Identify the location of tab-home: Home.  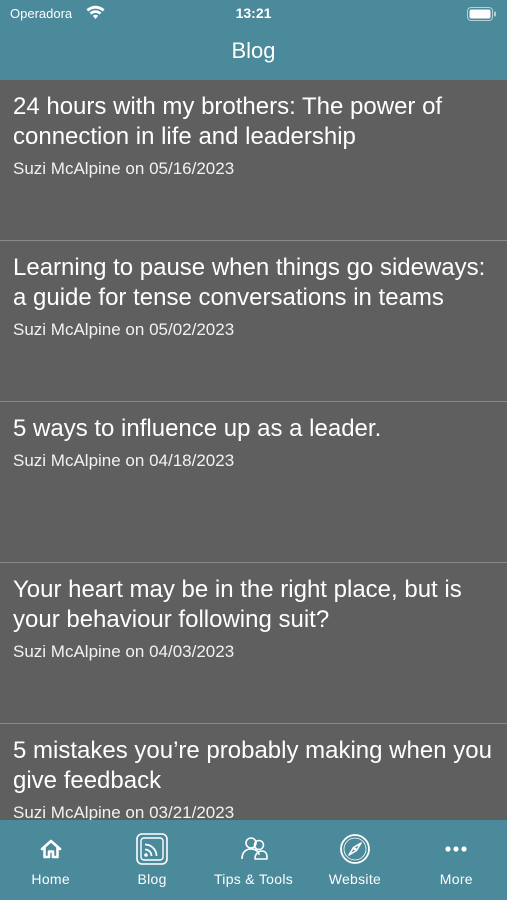
(50, 860).